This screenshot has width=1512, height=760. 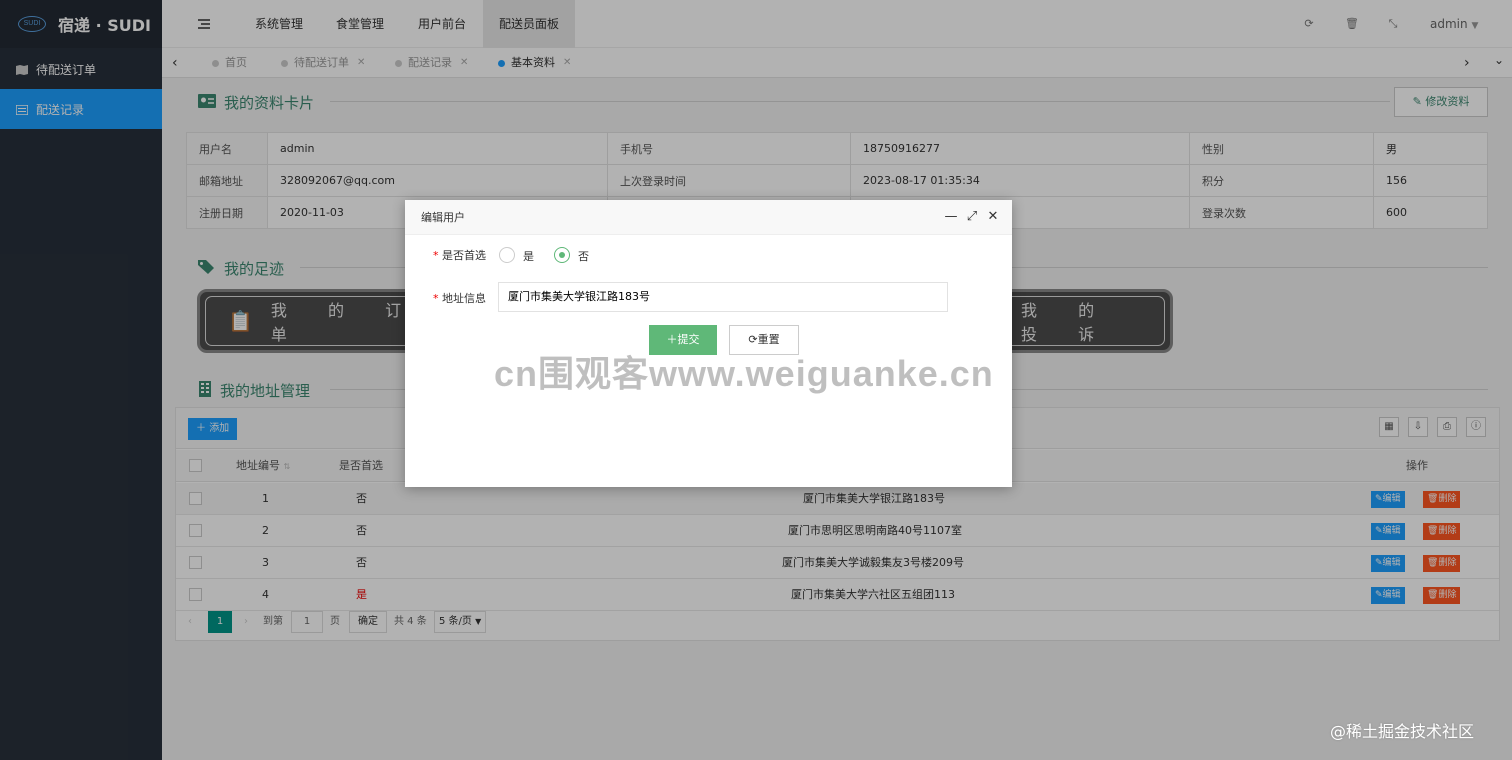 What do you see at coordinates (951, 217) in the screenshot?
I see `minimize-icon: —` at bounding box center [951, 217].